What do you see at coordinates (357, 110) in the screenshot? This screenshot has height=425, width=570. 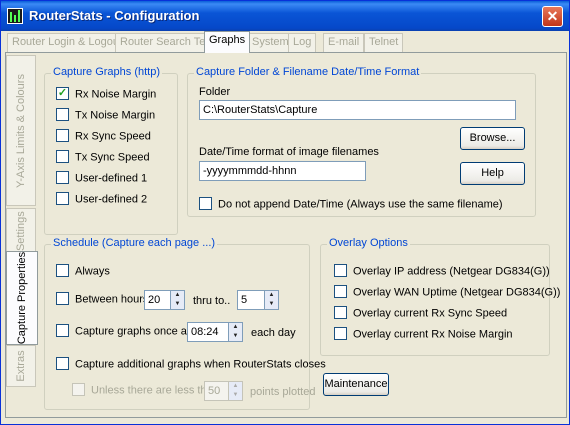 I see `folder-input: C:\RouterStats\Capture` at bounding box center [357, 110].